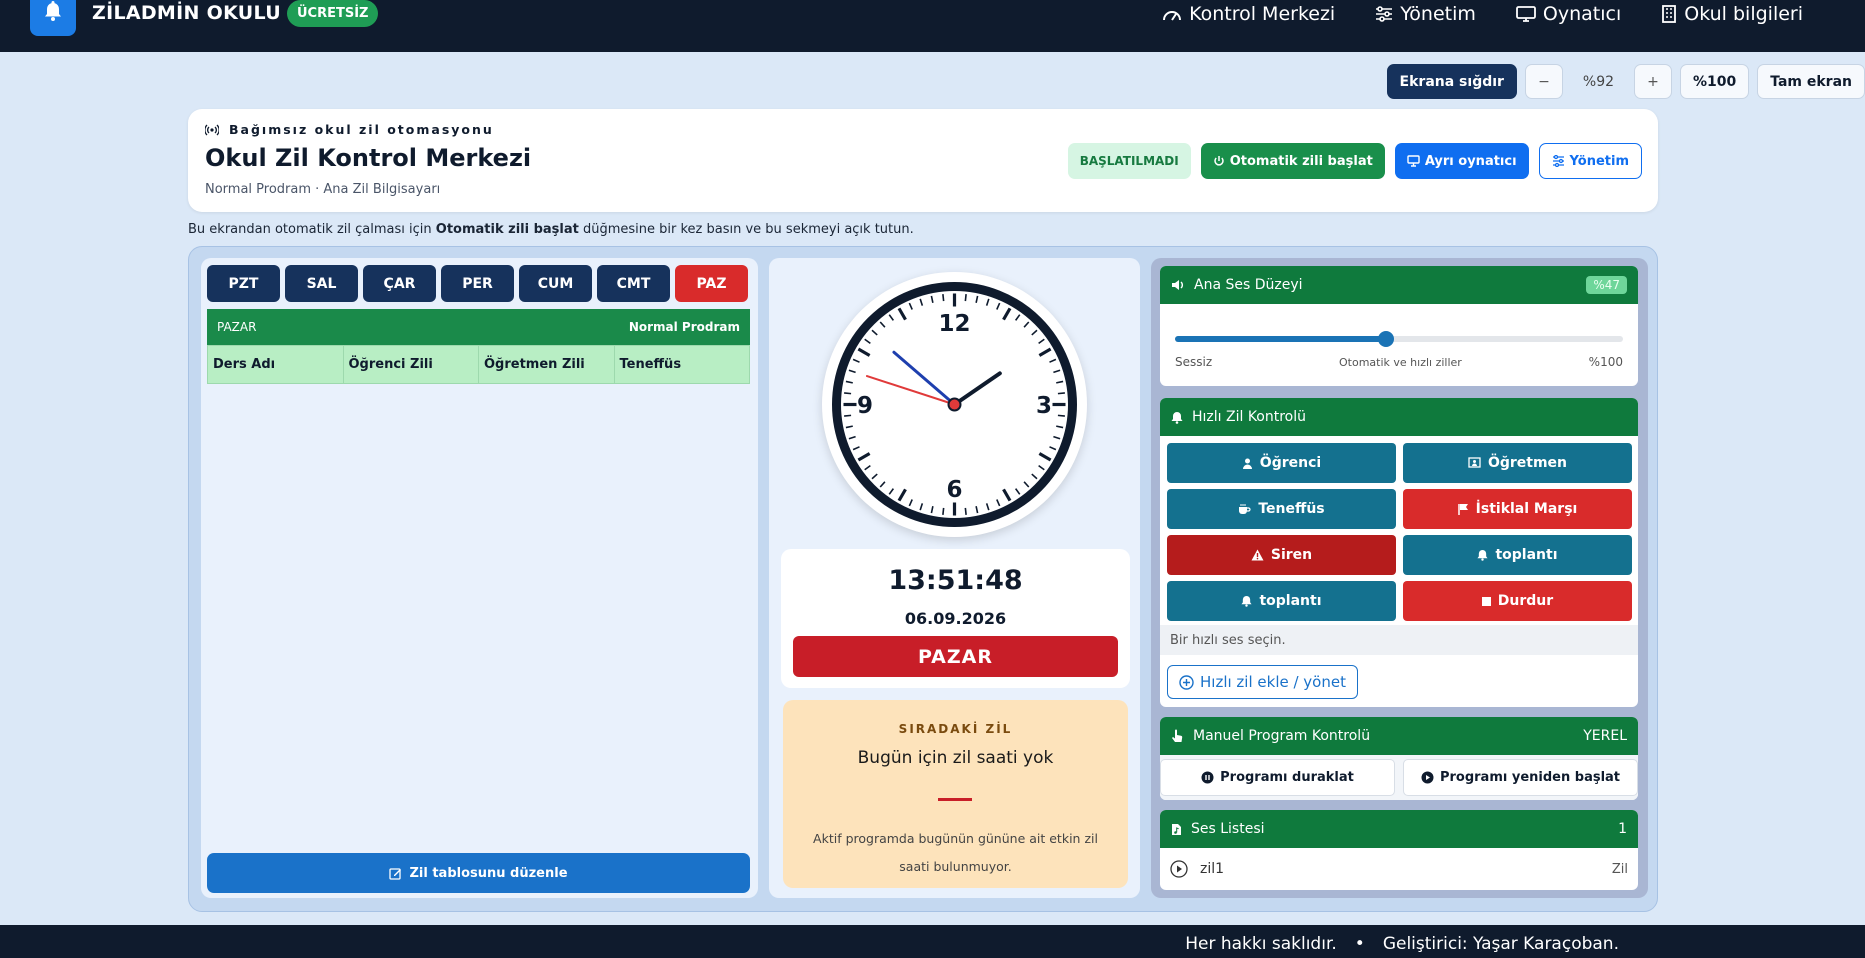 Image resolution: width=1865 pixels, height=958 pixels. Describe the element at coordinates (1462, 509) in the screenshot. I see `flag-icon` at that location.